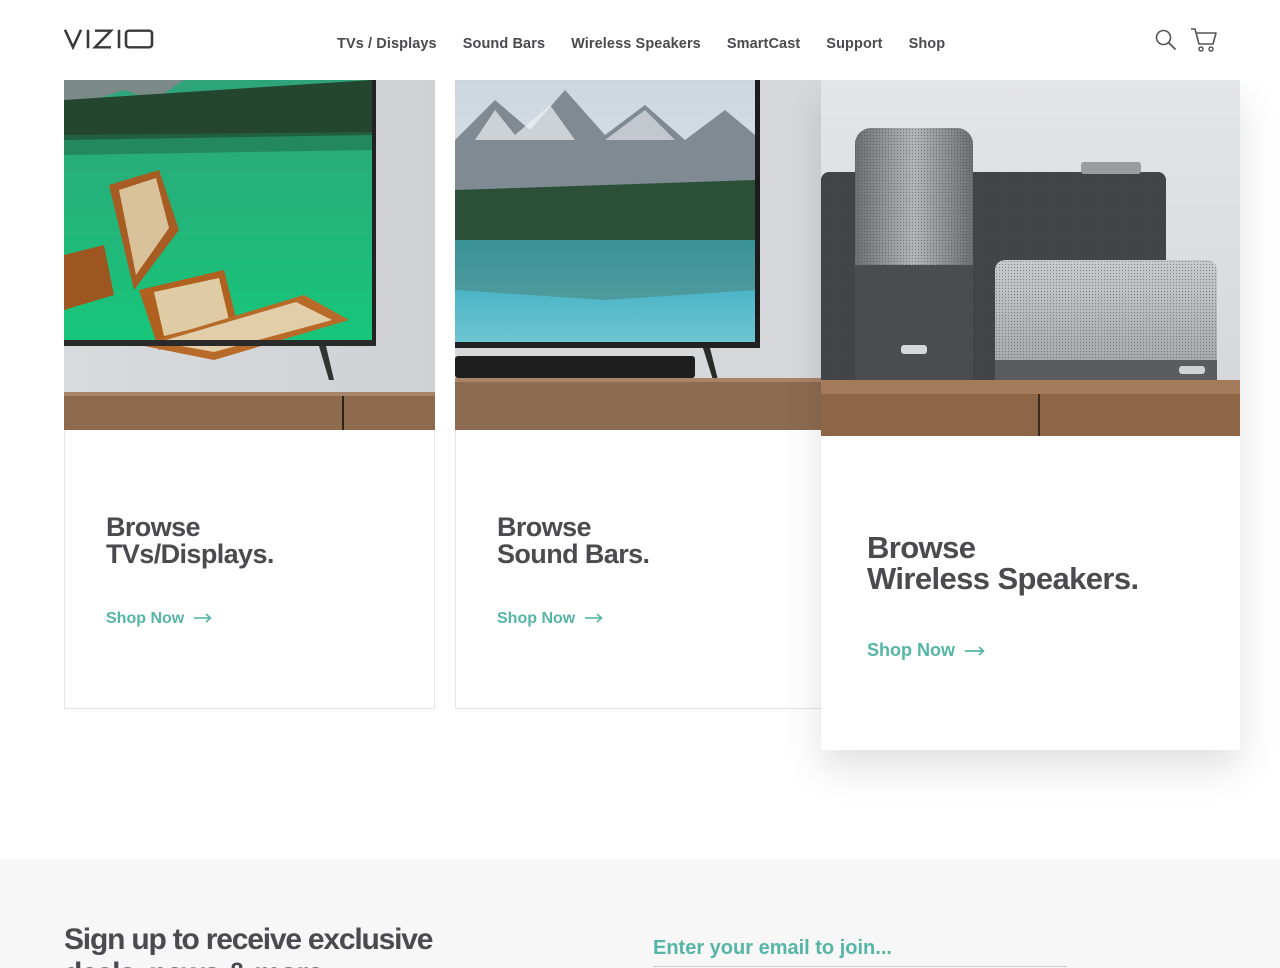 This screenshot has height=968, width=1280. I want to click on card-title-line-2: Wireless Speakers., so click(1003, 578).